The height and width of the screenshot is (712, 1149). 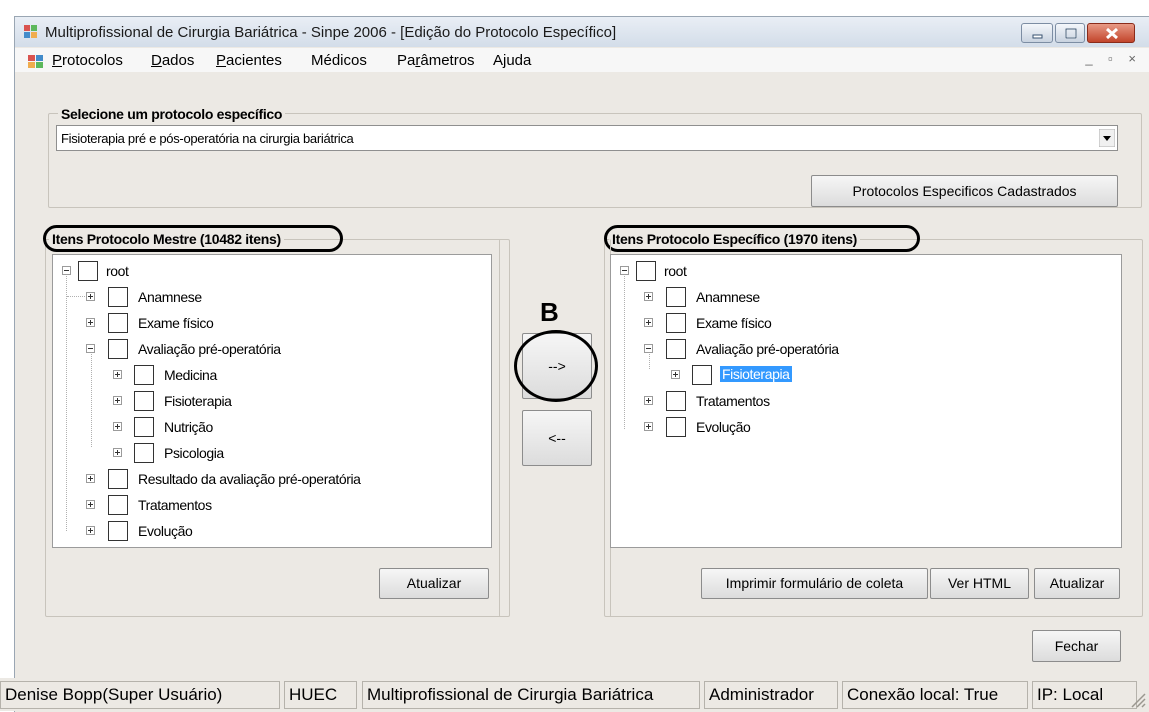 I want to click on menu-dados: Dados, so click(x=172, y=60).